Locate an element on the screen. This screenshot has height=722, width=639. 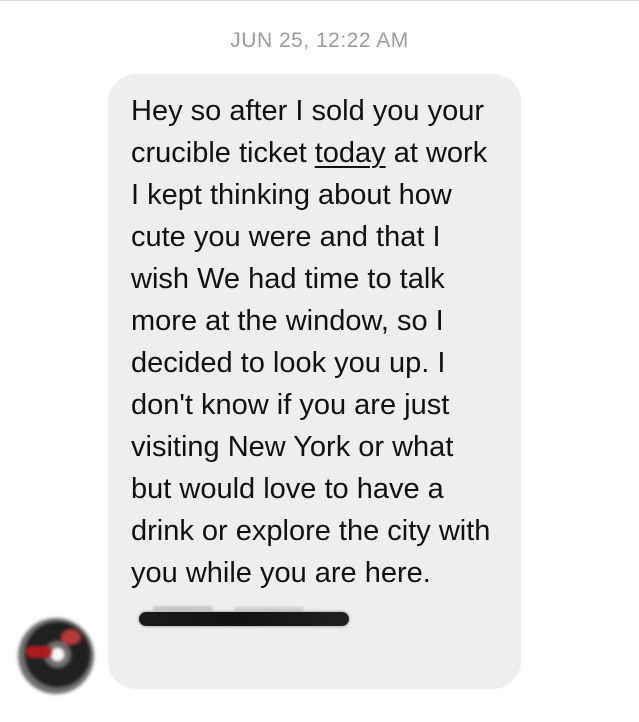
top-separator is located at coordinates (319, 0).